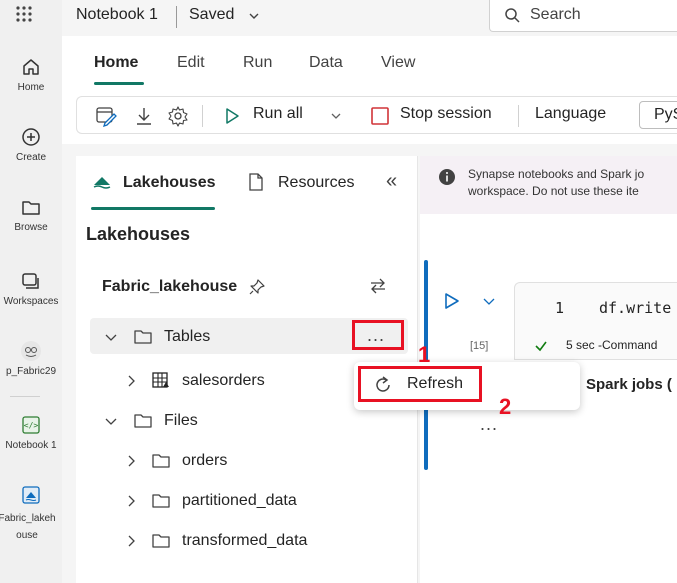 The width and height of the screenshot is (677, 583). I want to click on rail-item-browse: Browse, so click(31, 214).